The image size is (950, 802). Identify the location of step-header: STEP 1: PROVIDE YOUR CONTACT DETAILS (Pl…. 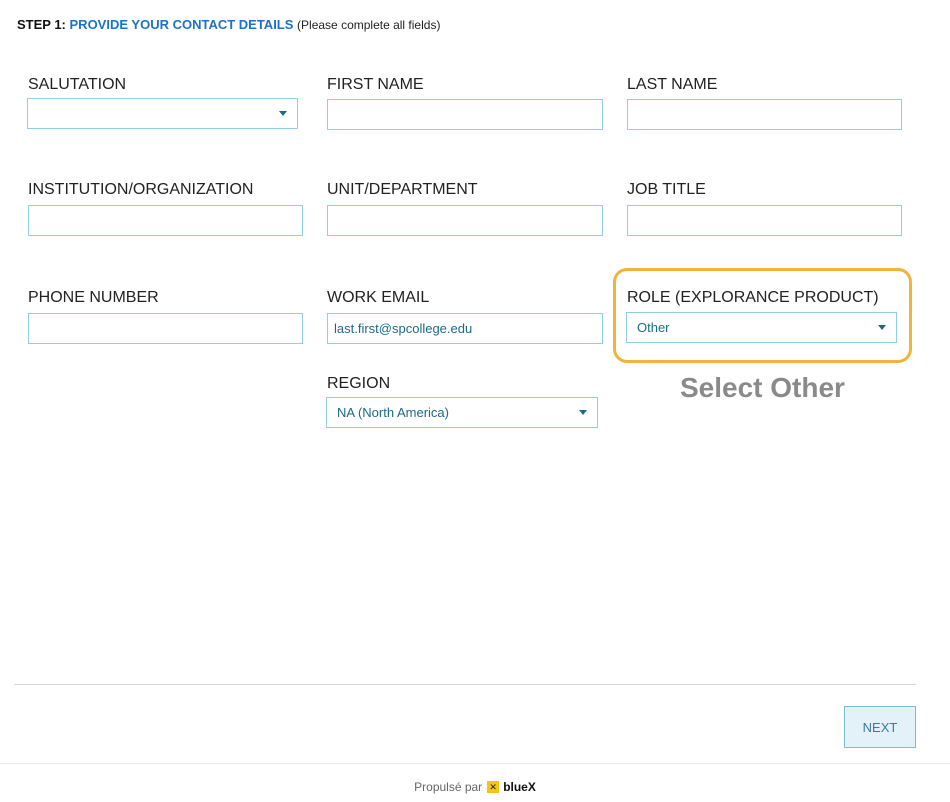
(228, 24).